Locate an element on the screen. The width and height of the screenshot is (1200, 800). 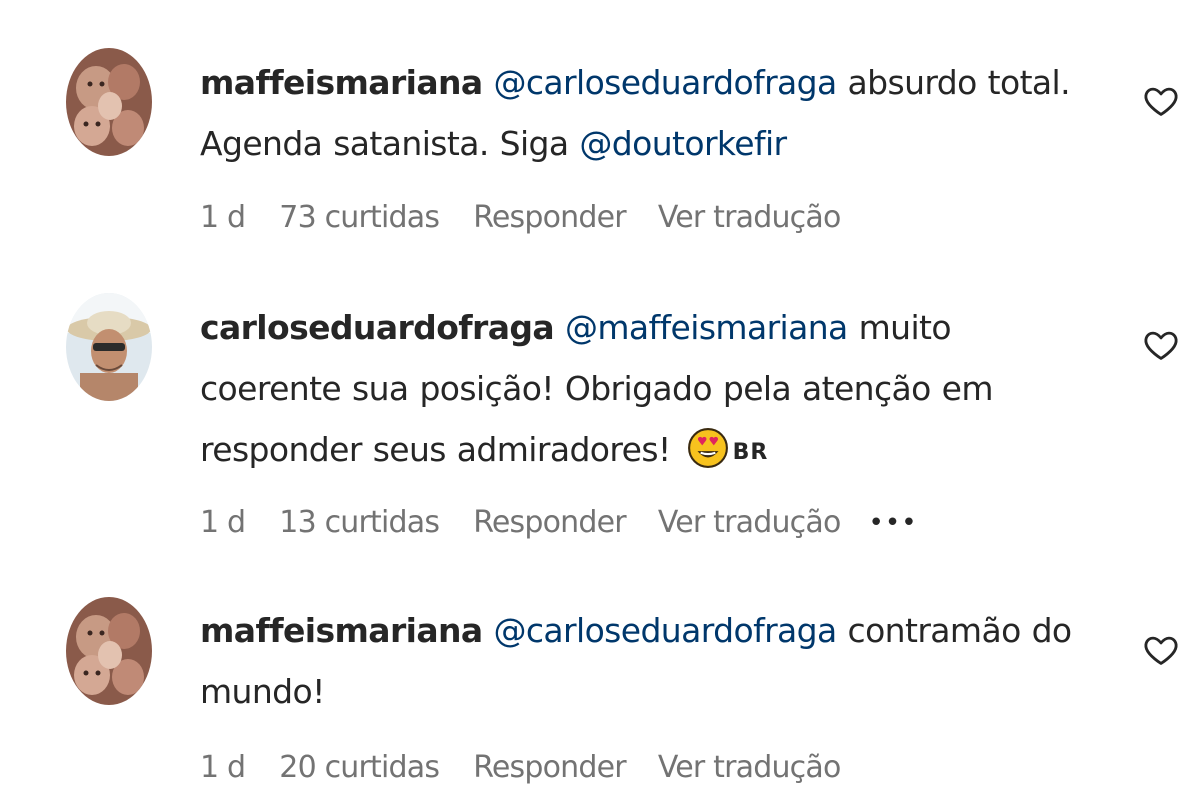
mention-link: @doutorkefir is located at coordinates (683, 143).